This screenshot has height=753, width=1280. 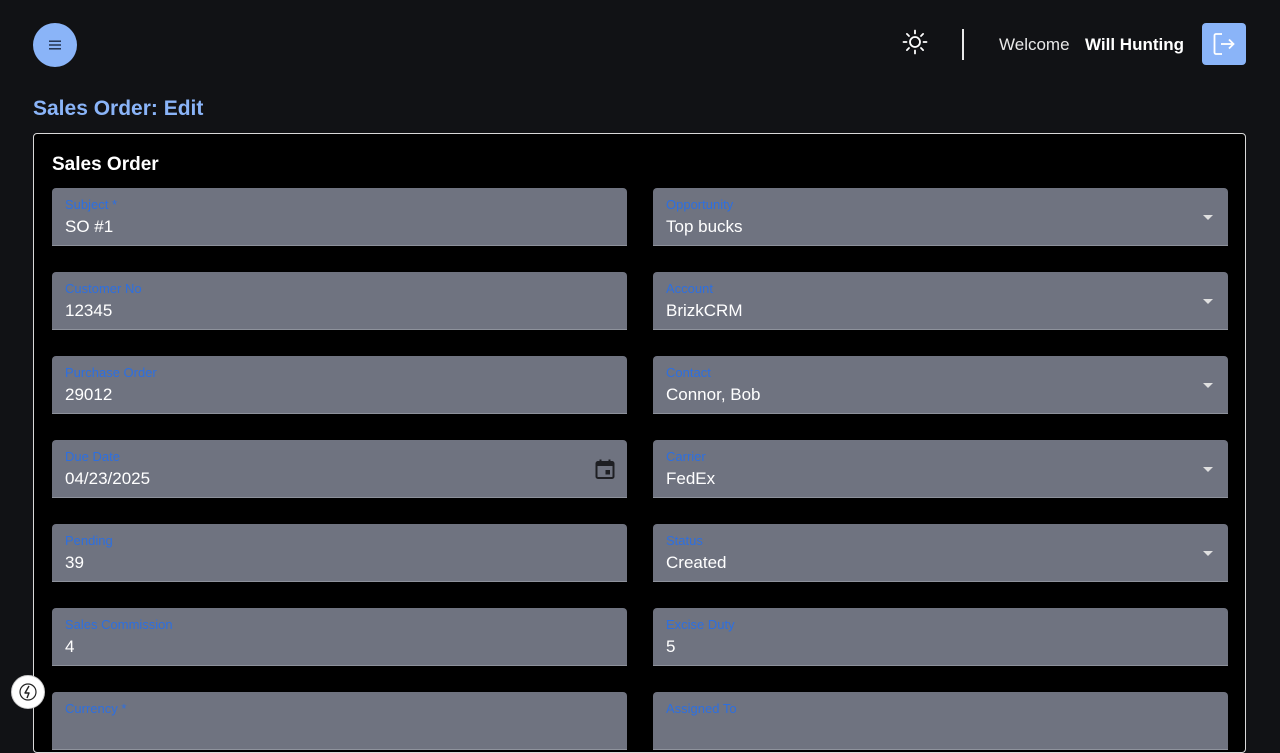 I want to click on pending-field: Pending 39, so click(x=339, y=553).